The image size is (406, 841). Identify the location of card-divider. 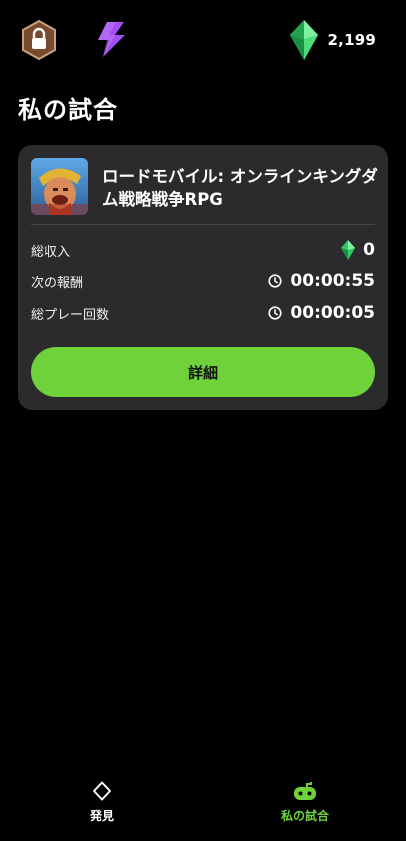
(203, 224).